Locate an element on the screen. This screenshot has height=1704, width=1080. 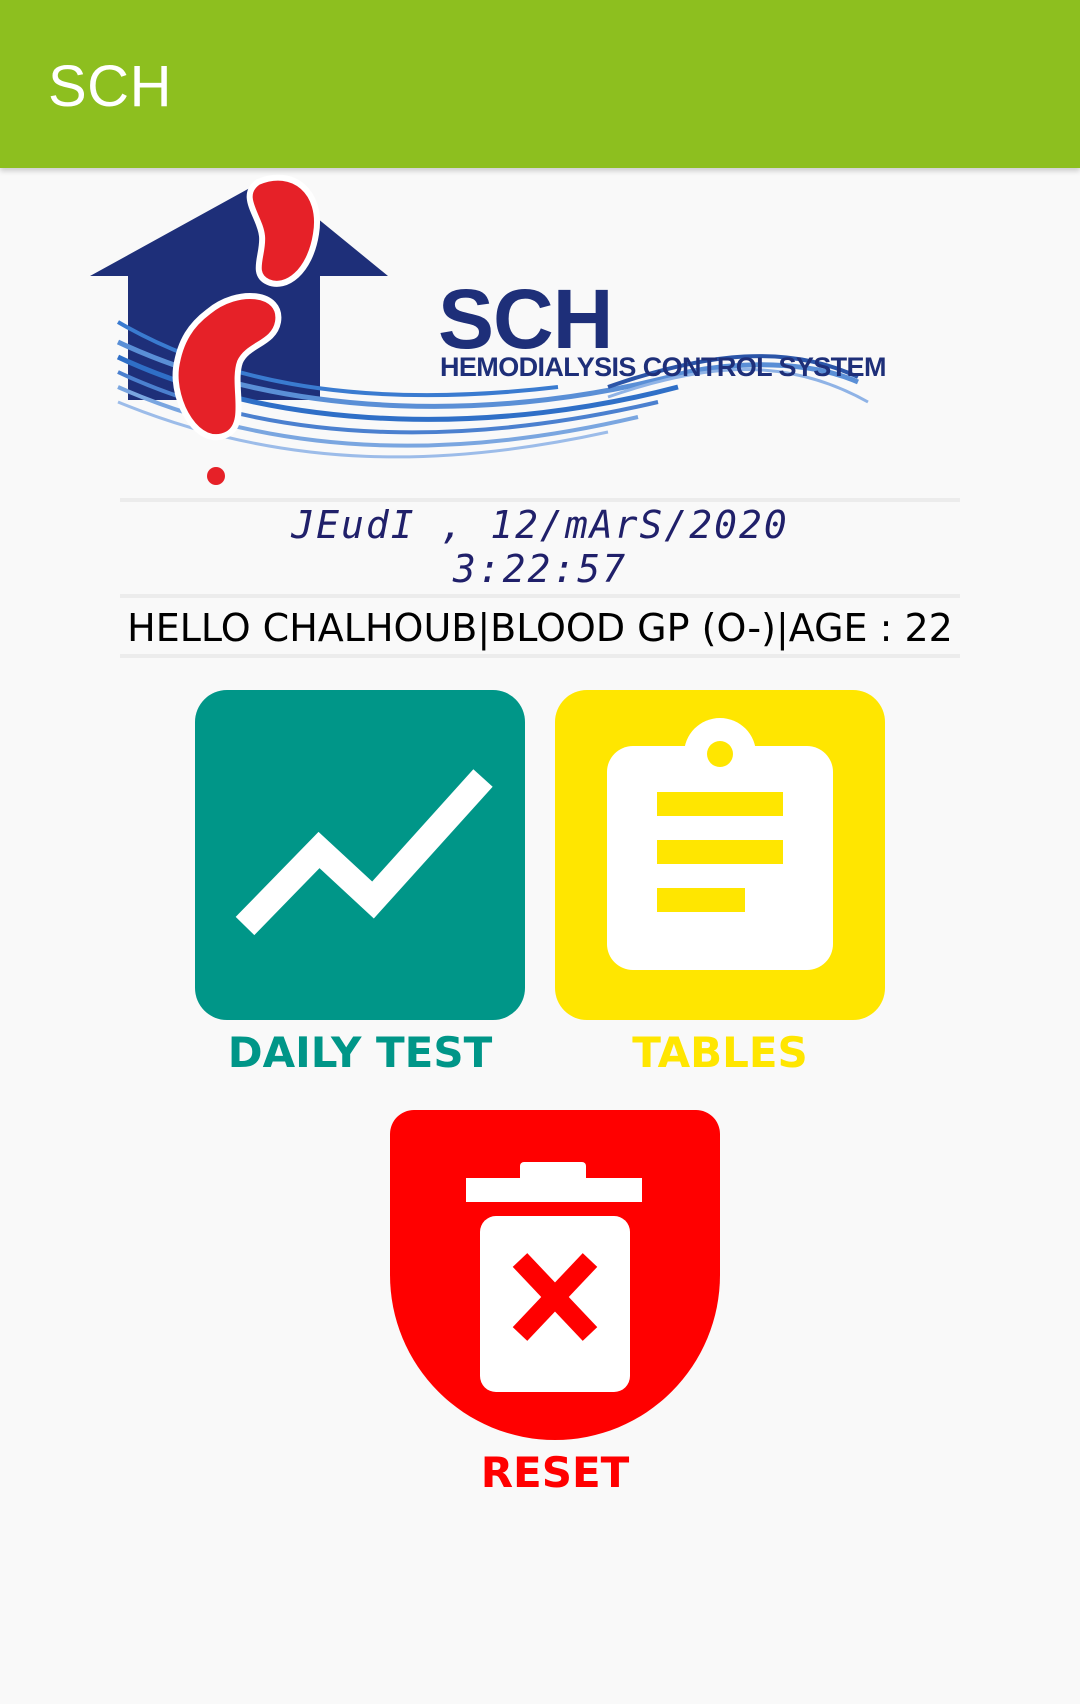
tables-button is located at coordinates (720, 855).